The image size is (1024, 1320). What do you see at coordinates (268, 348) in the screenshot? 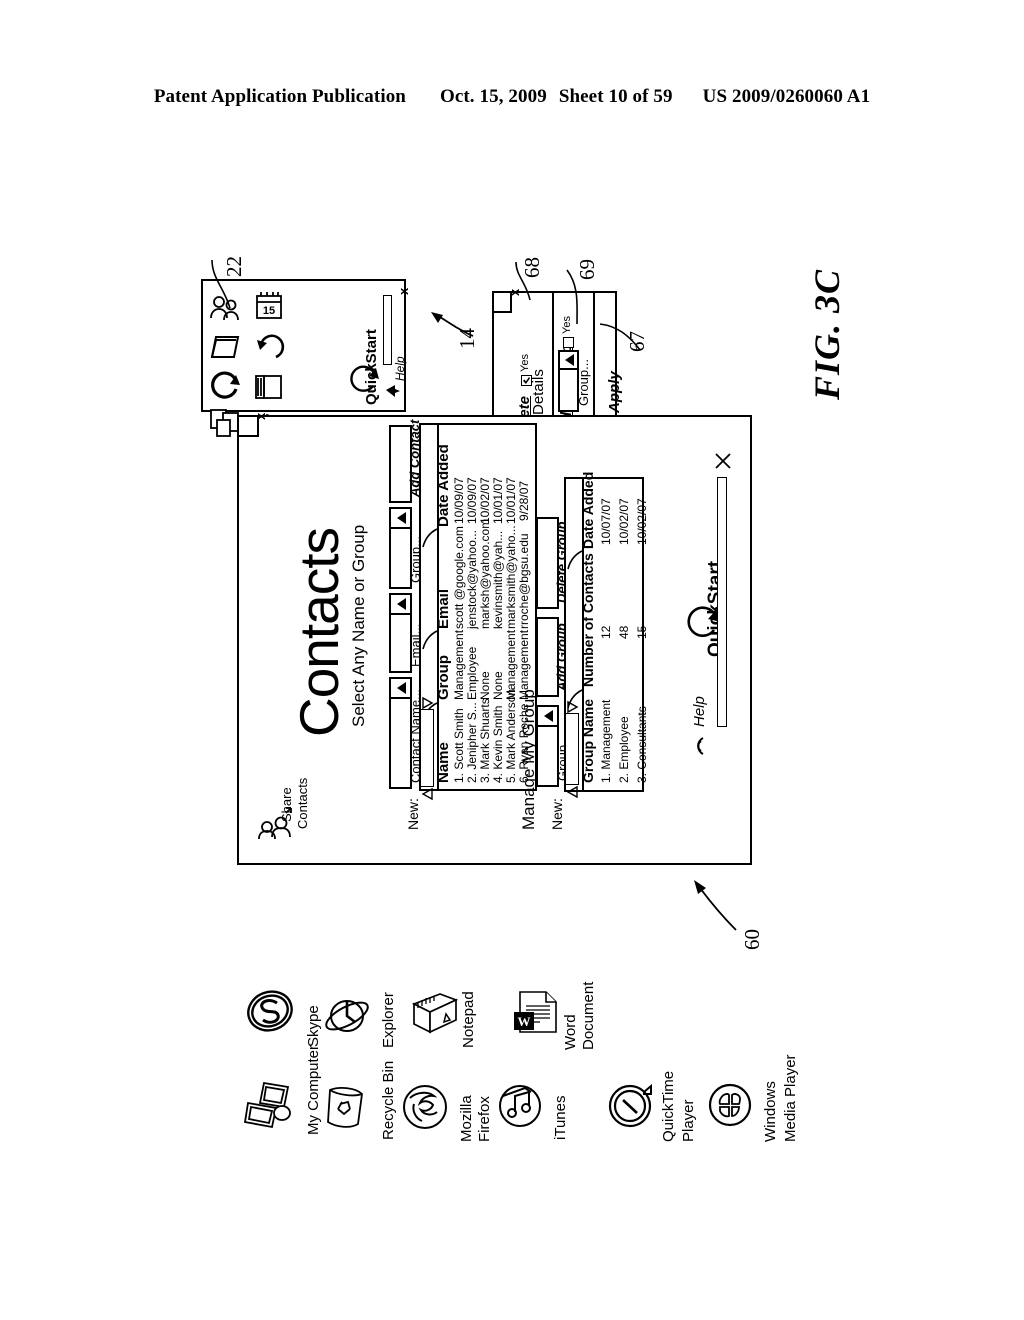
I see `back-arrow-icon` at bounding box center [268, 348].